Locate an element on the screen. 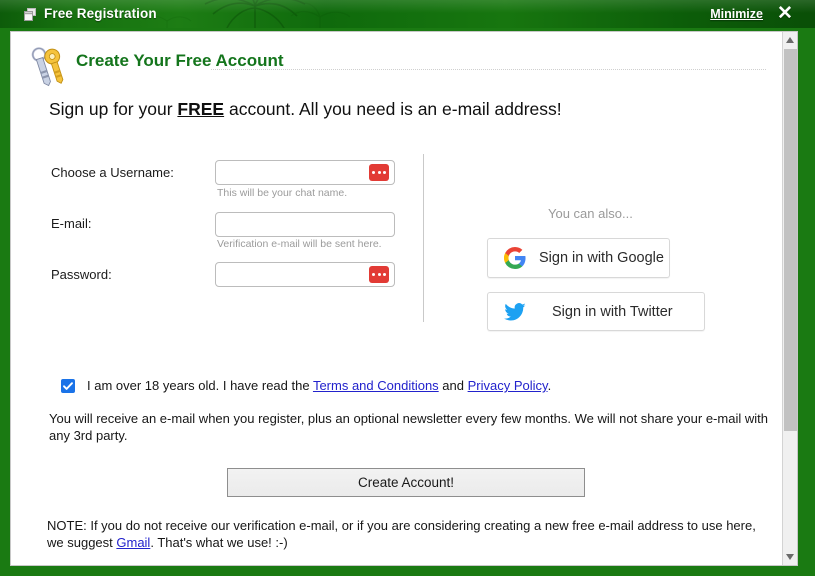 This screenshot has height=576, width=815. close-button: ✕ is located at coordinates (785, 14).